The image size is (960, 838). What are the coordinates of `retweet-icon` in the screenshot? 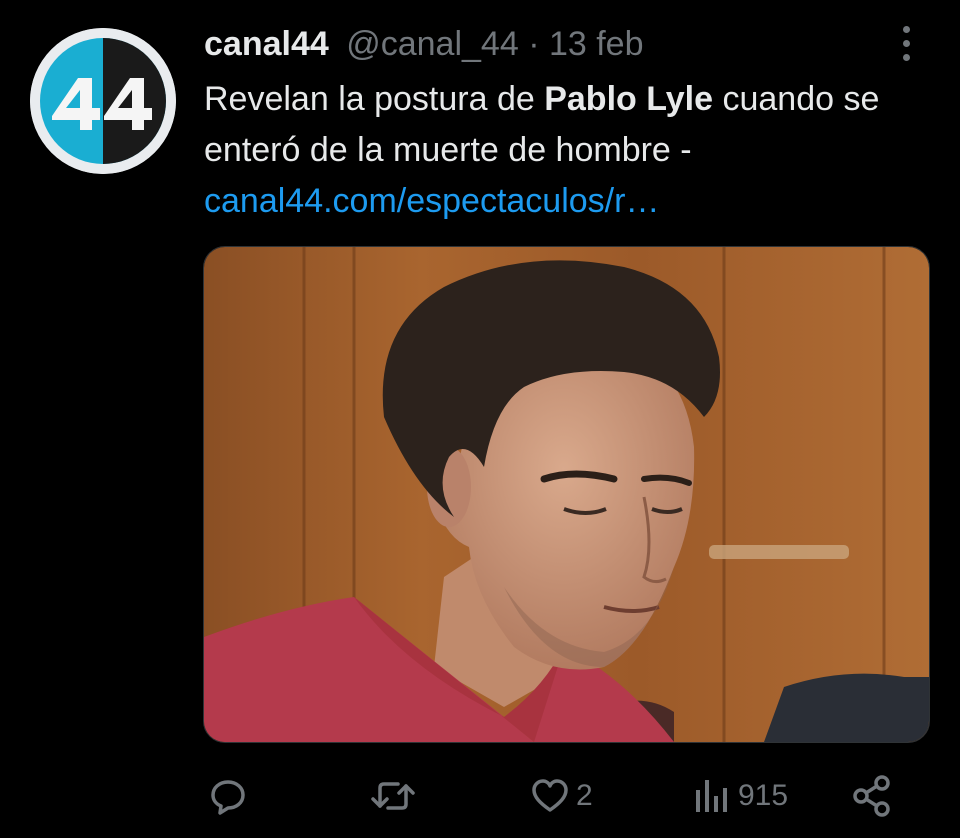 It's located at (393, 796).